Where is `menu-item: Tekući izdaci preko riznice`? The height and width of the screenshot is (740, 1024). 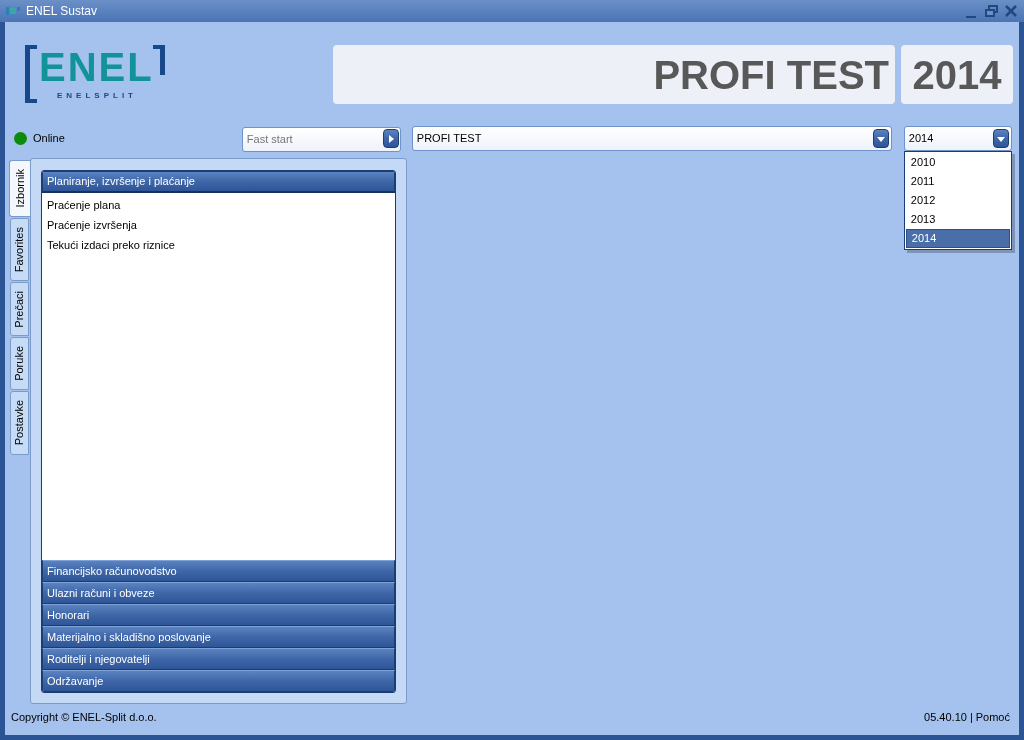 menu-item: Tekući izdaci preko riznice is located at coordinates (218, 245).